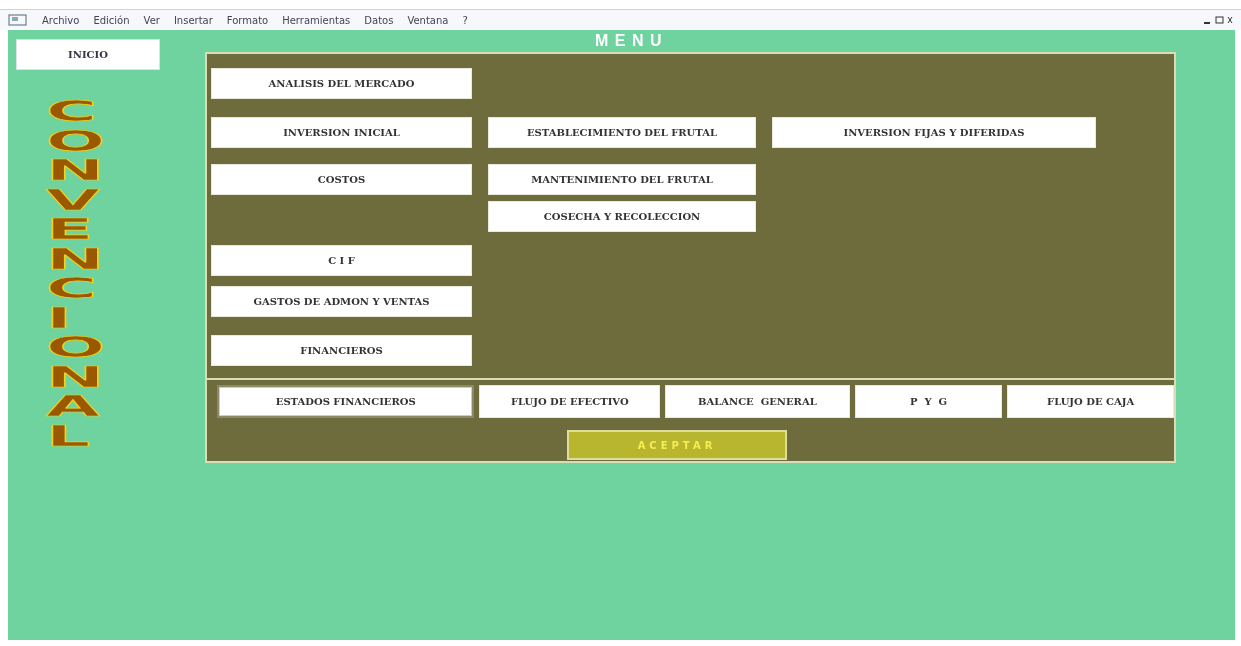  Describe the element at coordinates (1090, 401) in the screenshot. I see `report-tab: FLUJO DE CAJA` at that location.